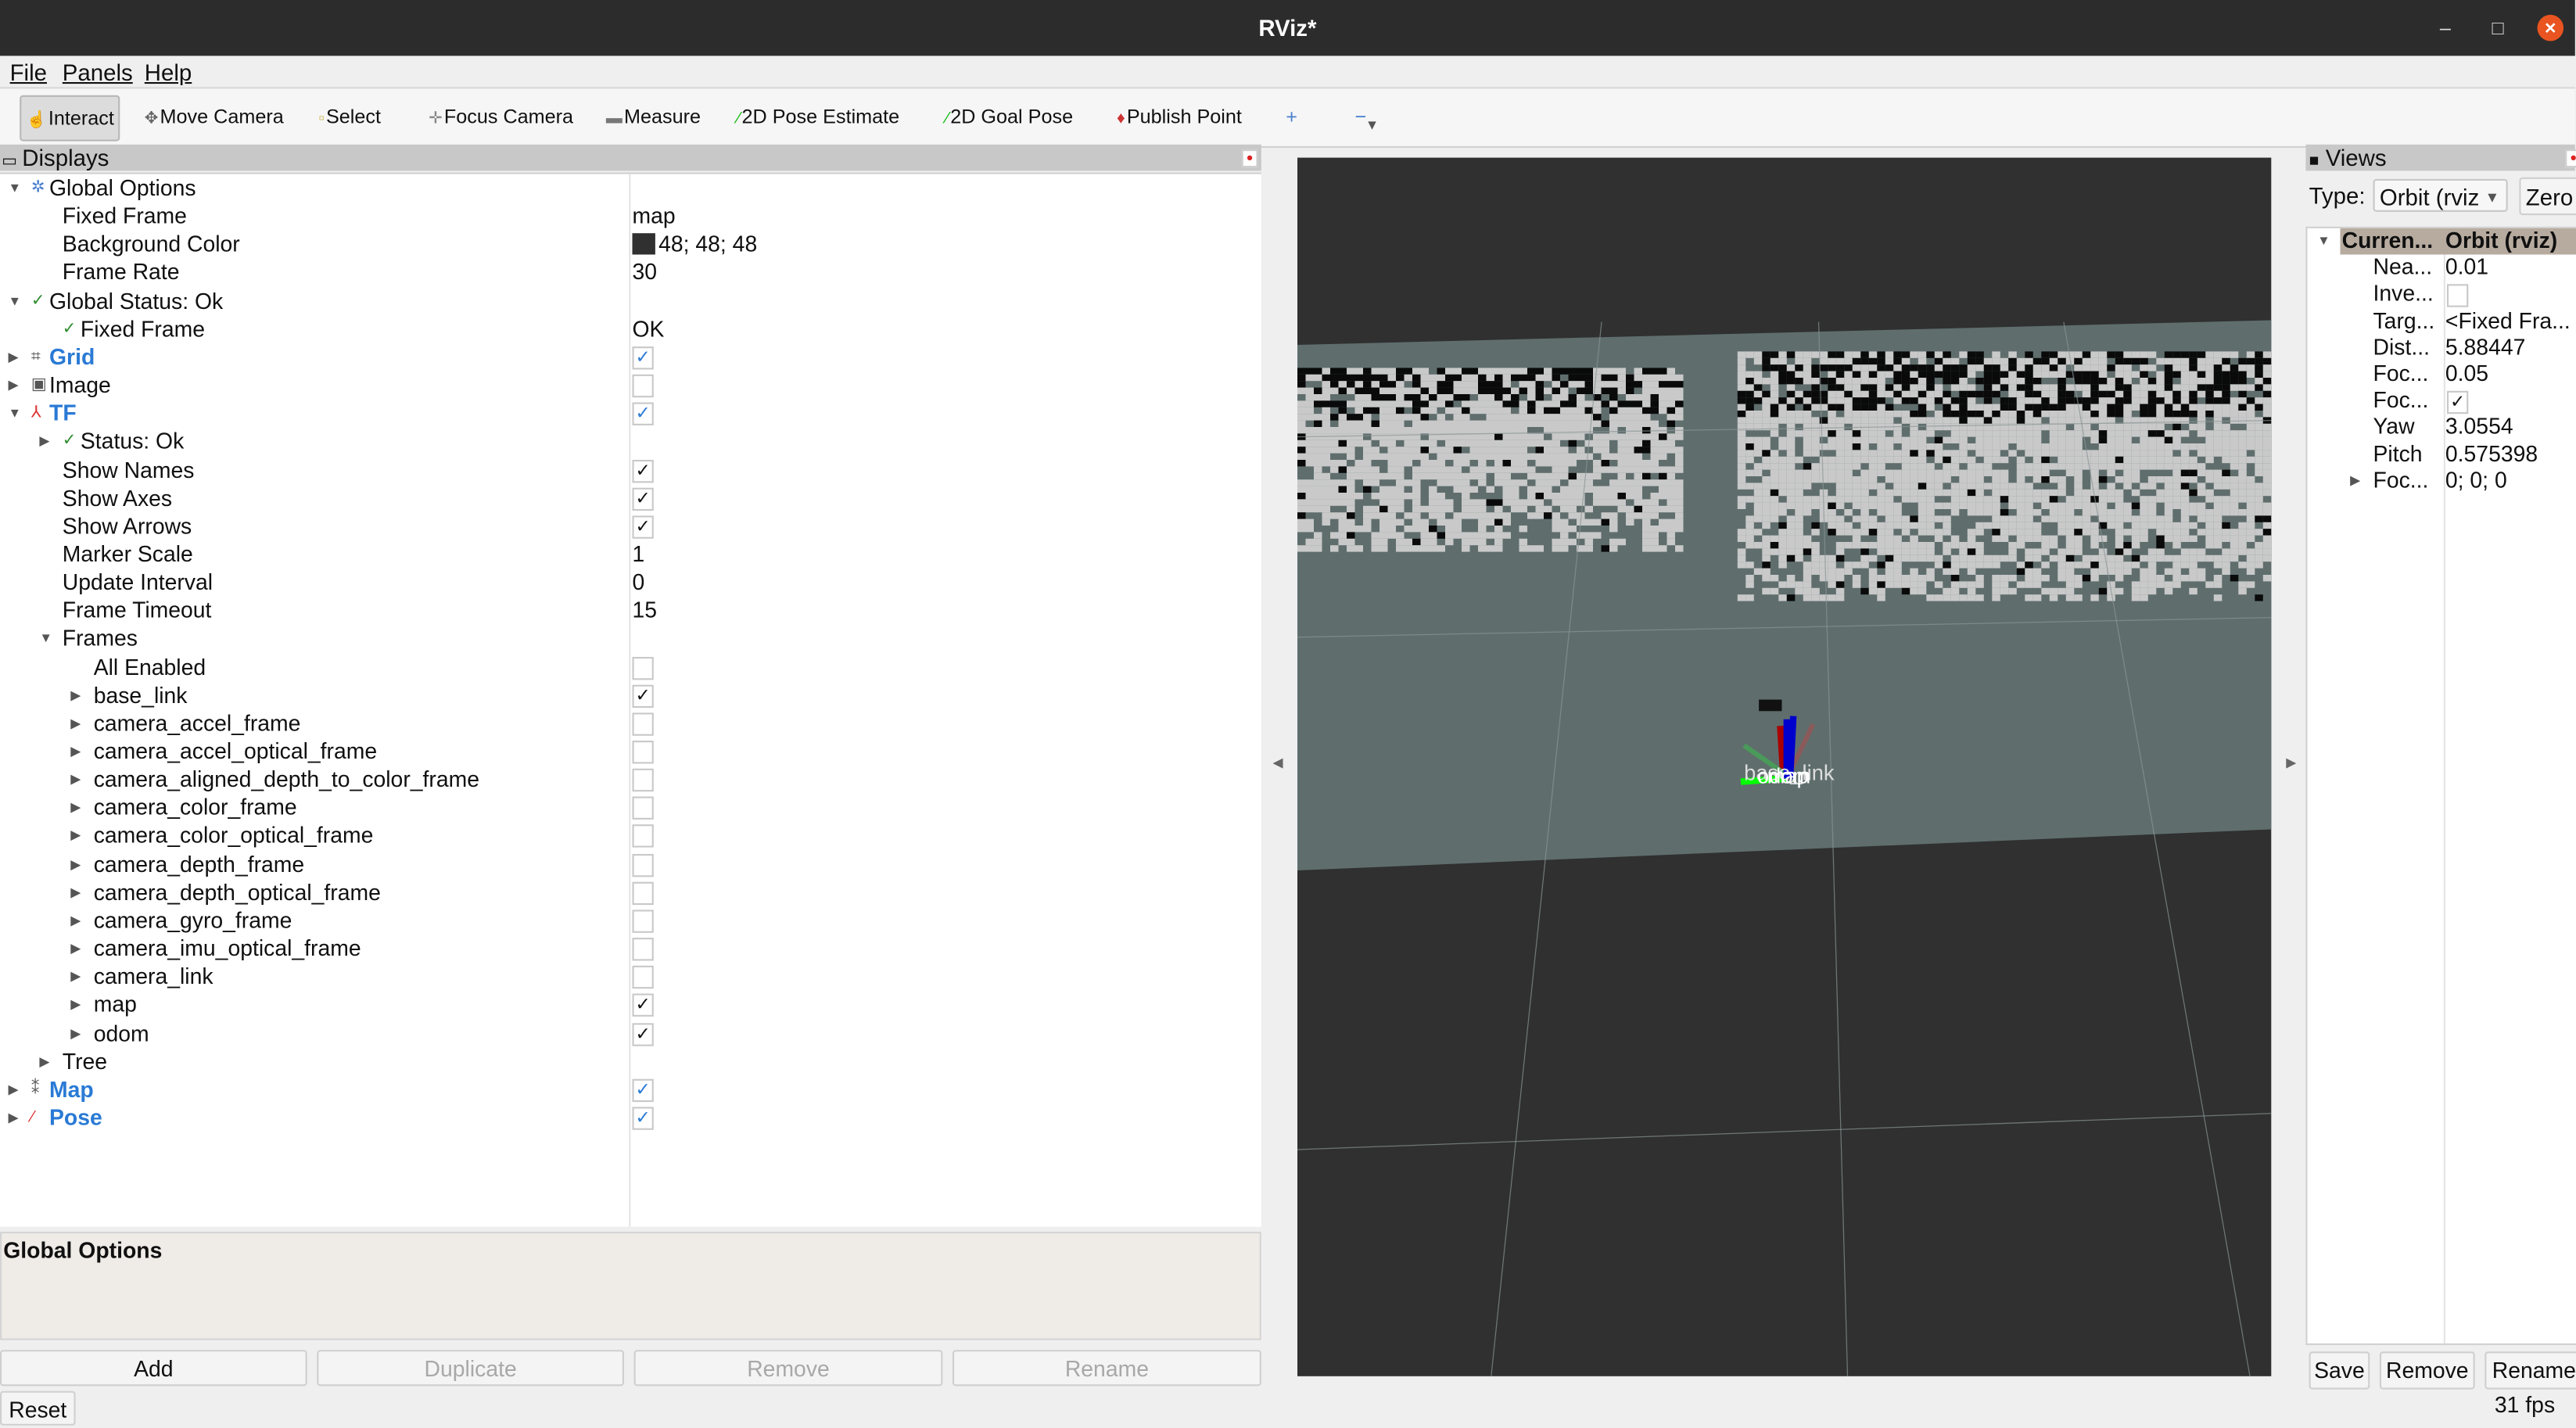 This screenshot has height=1428, width=2576. What do you see at coordinates (630, 1033) in the screenshot?
I see `tree-row: ▶ odom ✓` at bounding box center [630, 1033].